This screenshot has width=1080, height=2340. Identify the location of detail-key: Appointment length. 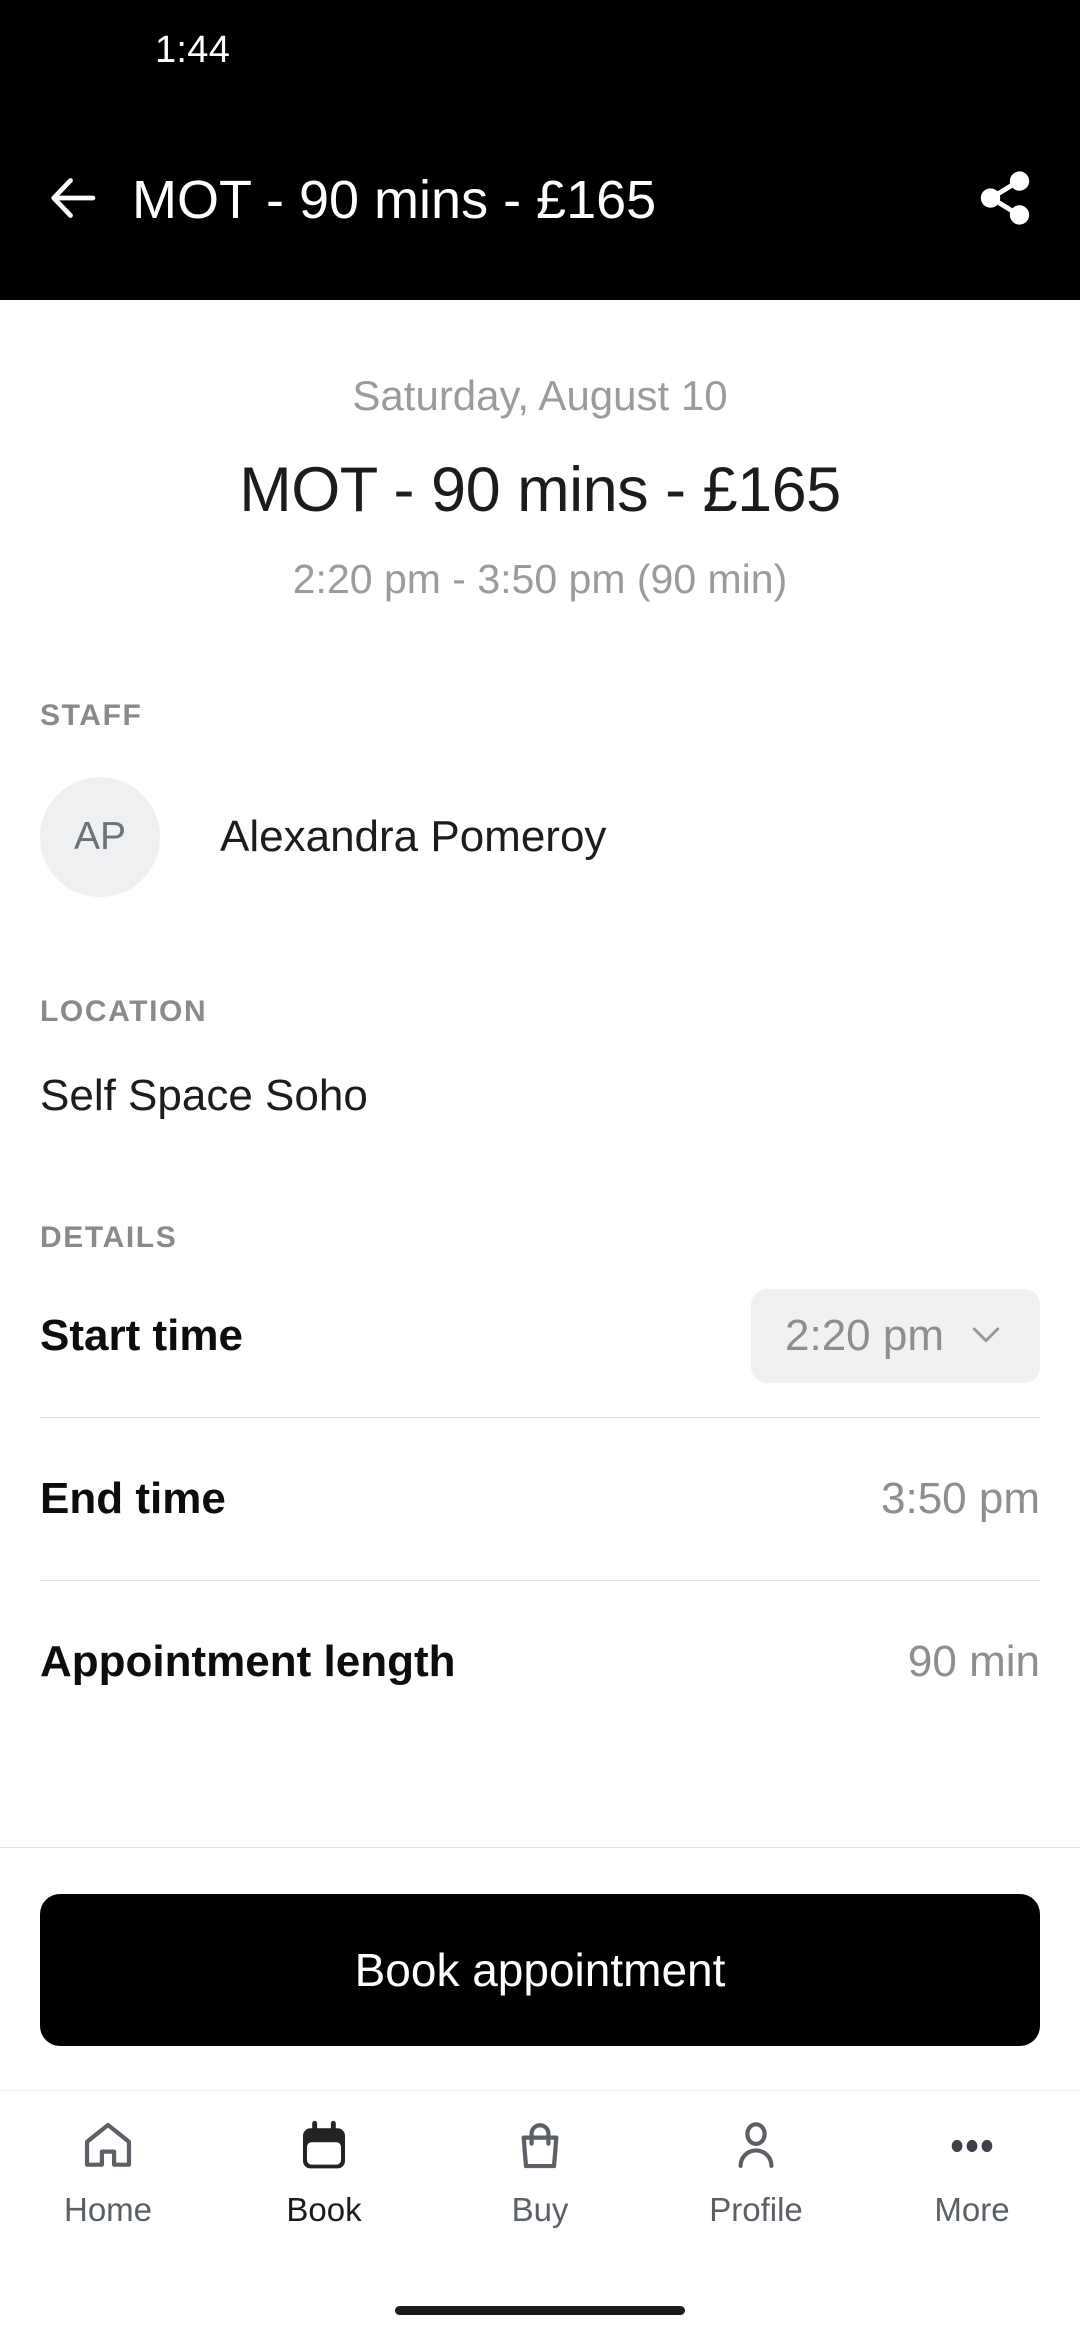
(248, 1661).